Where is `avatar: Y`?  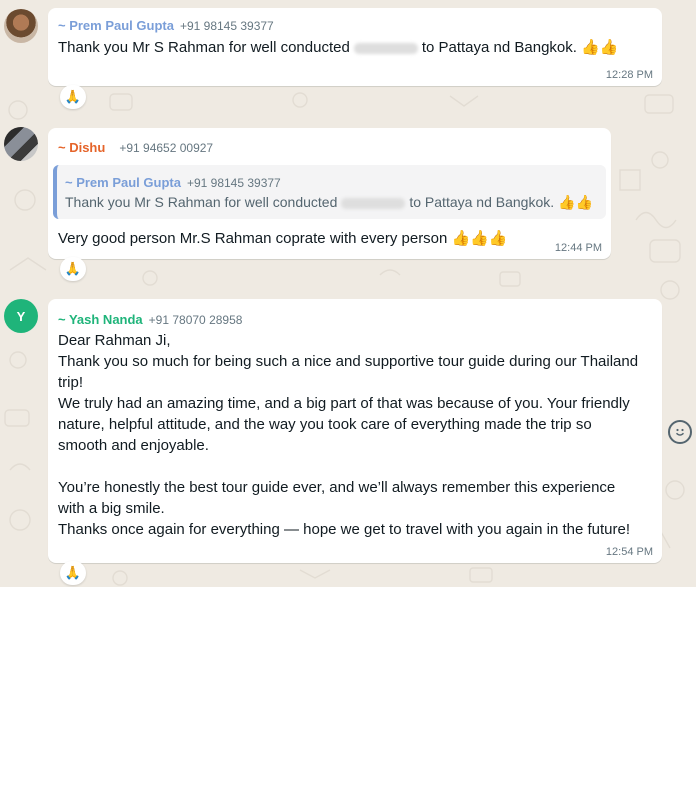
avatar: Y is located at coordinates (21, 316).